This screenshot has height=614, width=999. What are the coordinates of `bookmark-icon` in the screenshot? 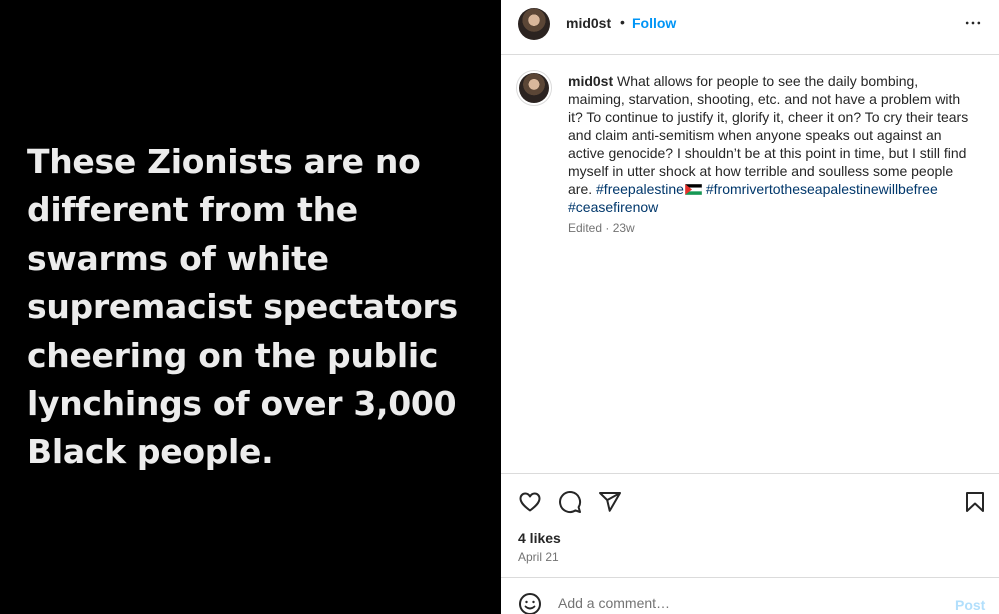 It's located at (975, 502).